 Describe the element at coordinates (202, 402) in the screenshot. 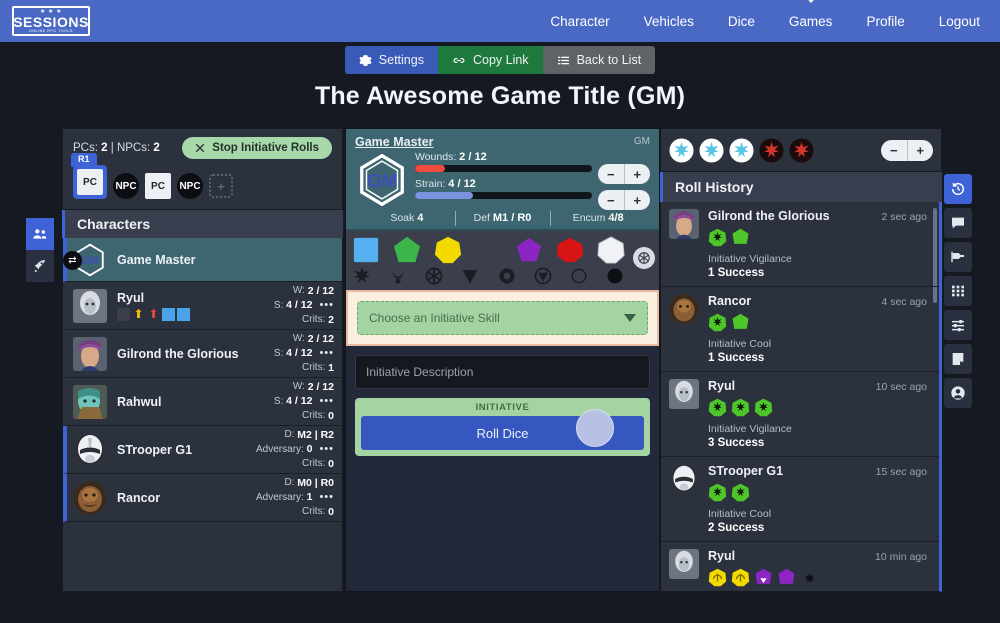

I see `character-row-rahwul: Rahwul W: 2 / 12 S: 4 / 12 ••• Crits: 0` at that location.